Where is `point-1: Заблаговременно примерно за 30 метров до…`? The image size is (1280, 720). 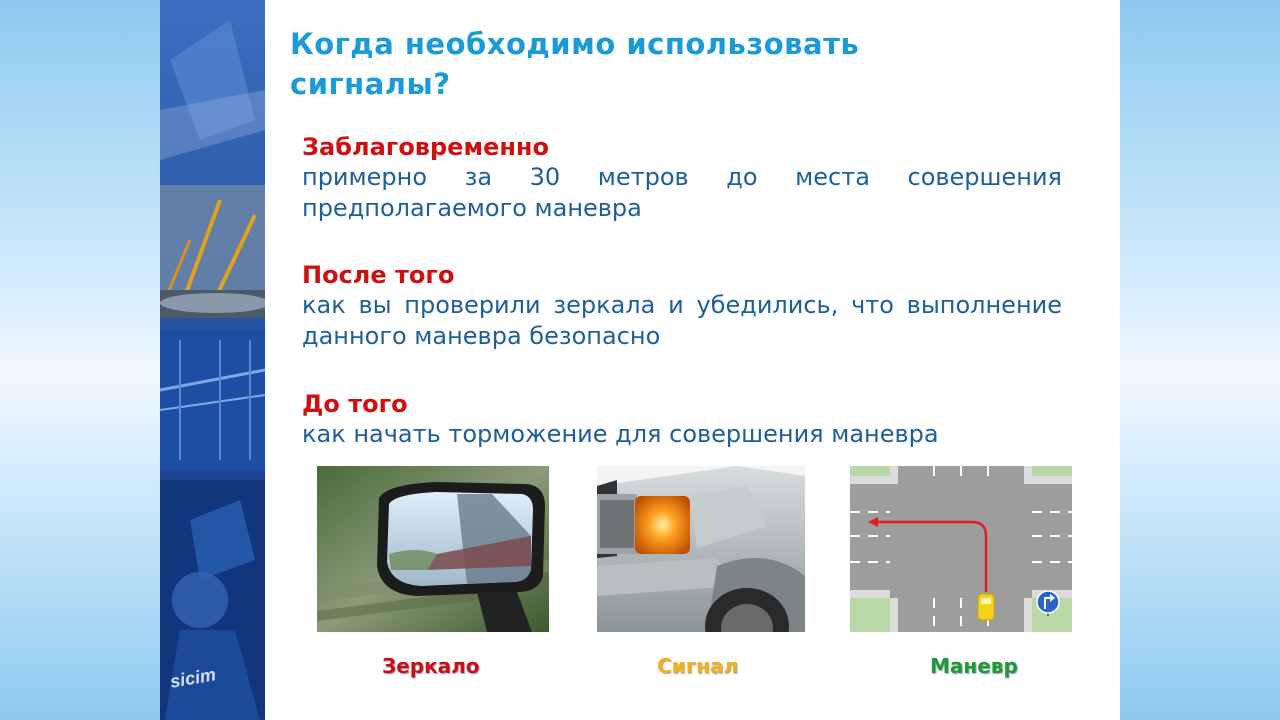 point-1: Заблаговременно примерно за 30 метров до… is located at coordinates (682, 178).